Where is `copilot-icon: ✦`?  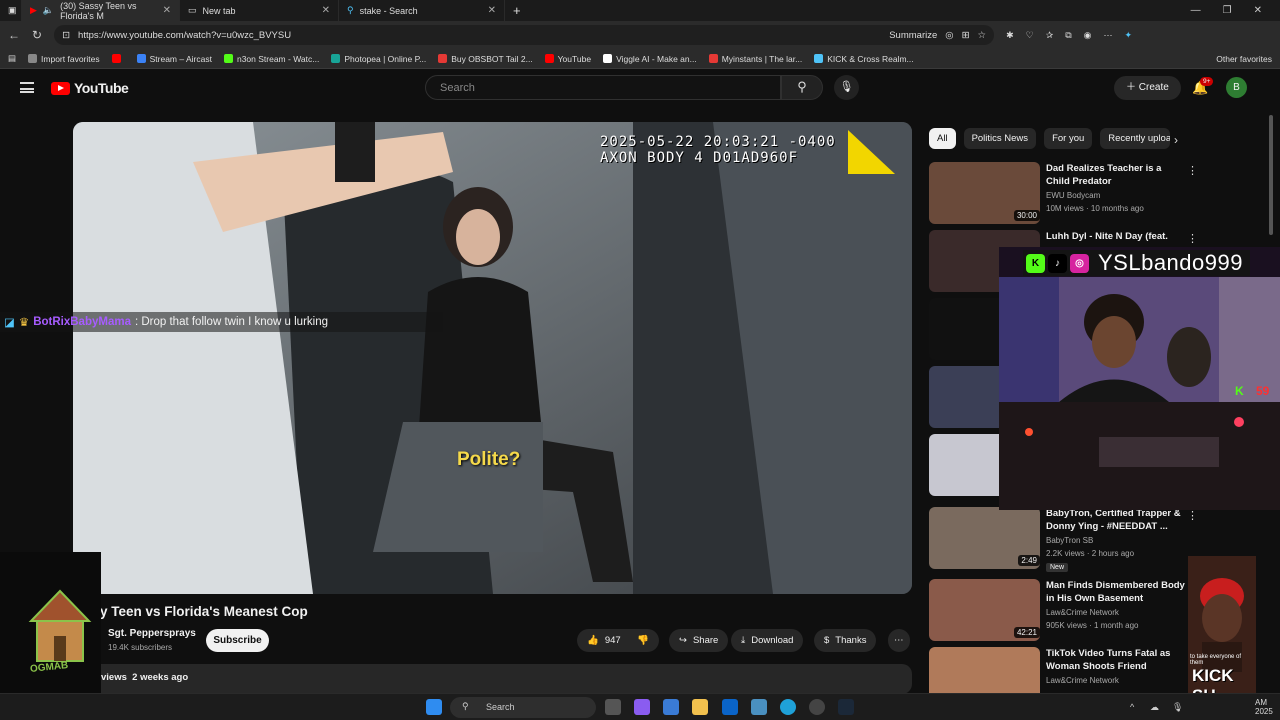
copilot-icon: ✦ is located at coordinates (1129, 35).